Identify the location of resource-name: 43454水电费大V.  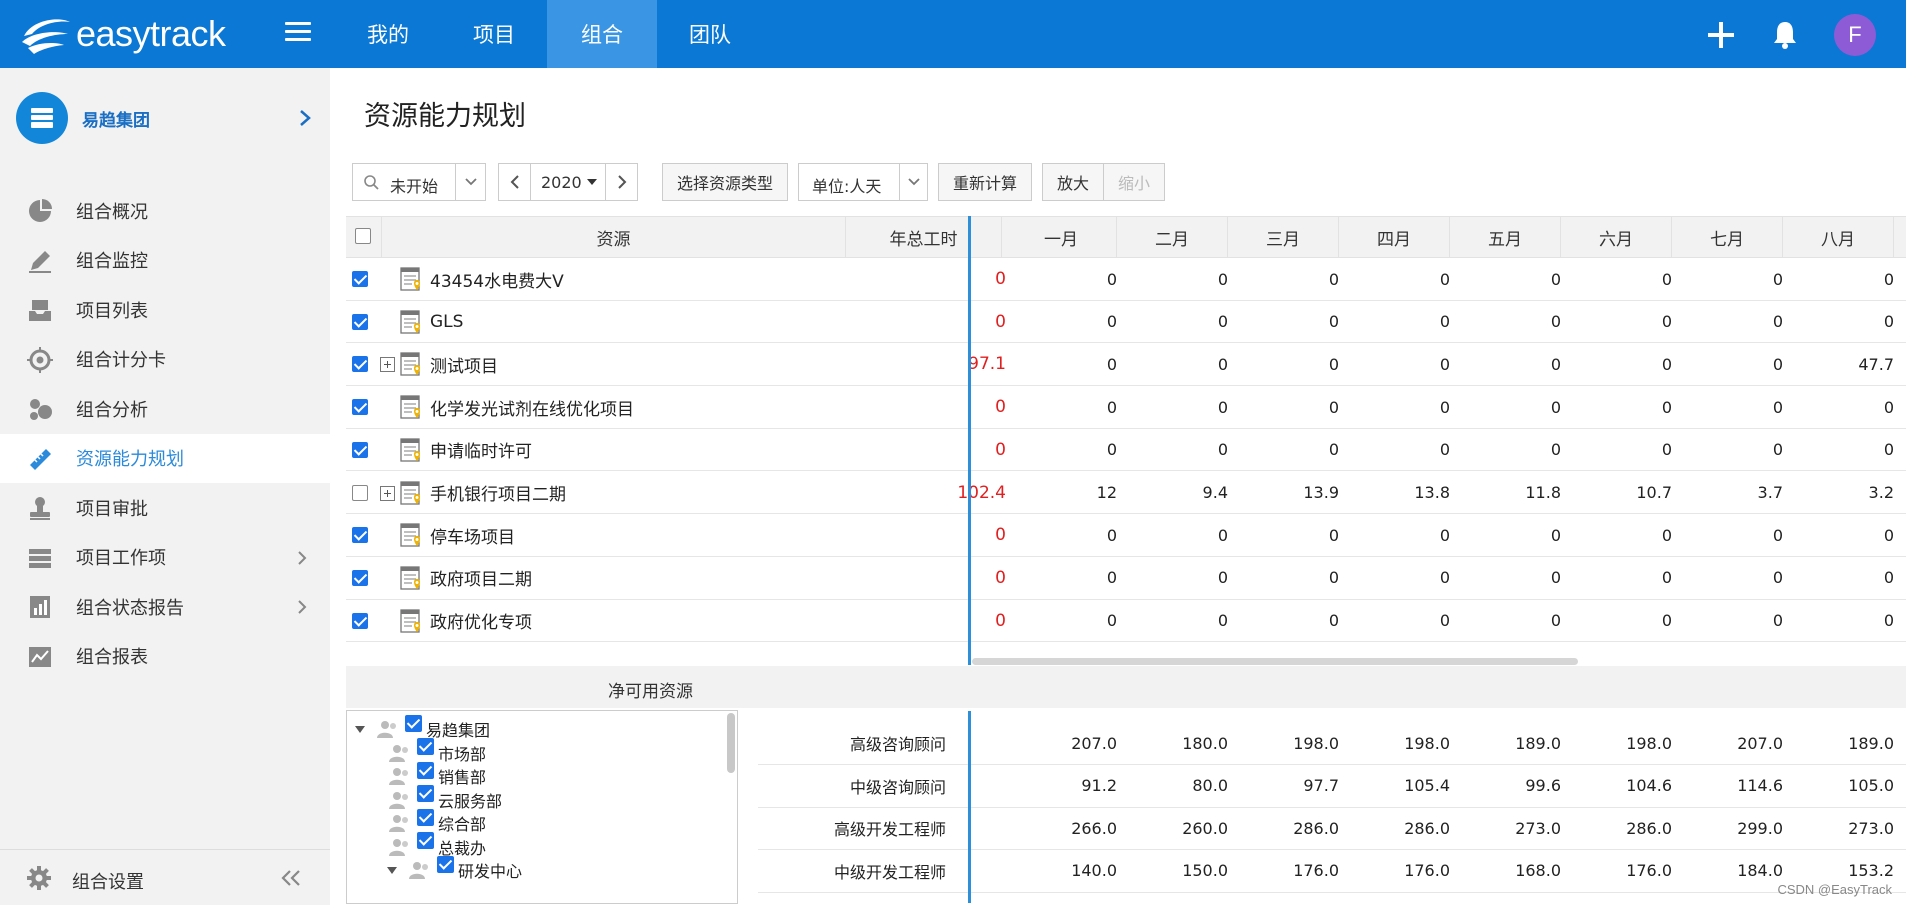
(497, 279).